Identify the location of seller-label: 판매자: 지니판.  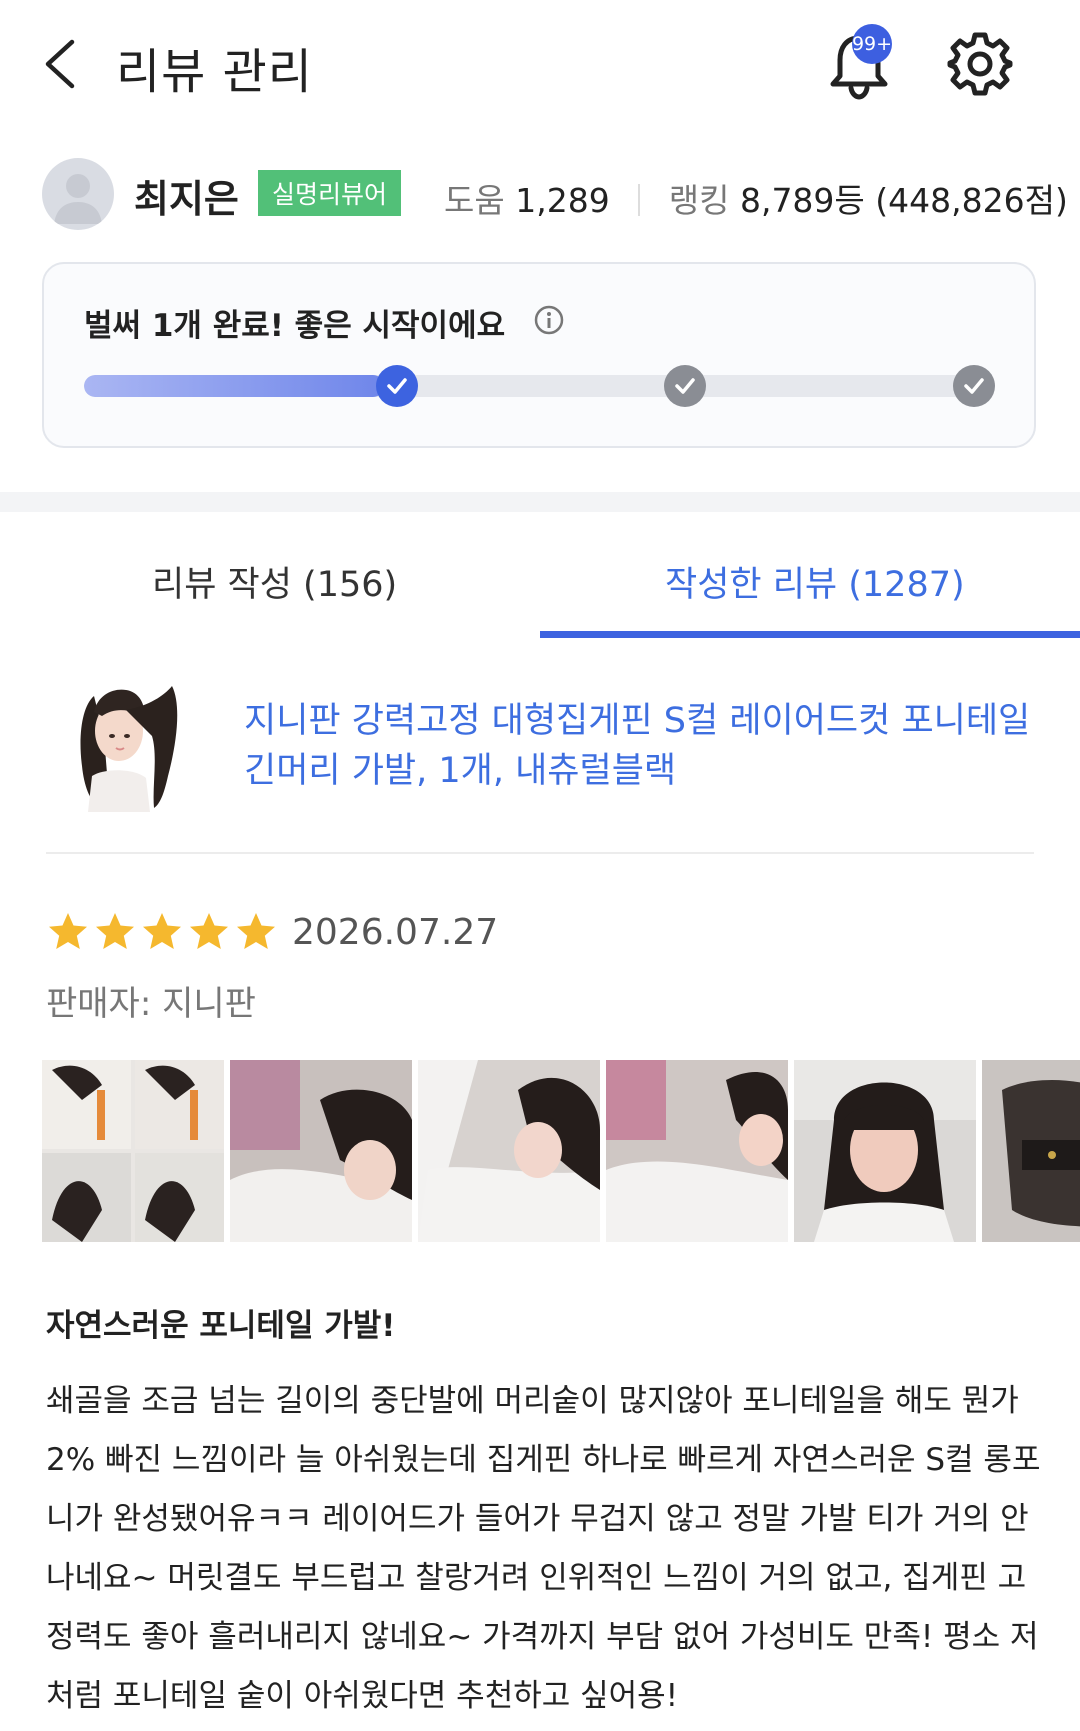
(151, 1004).